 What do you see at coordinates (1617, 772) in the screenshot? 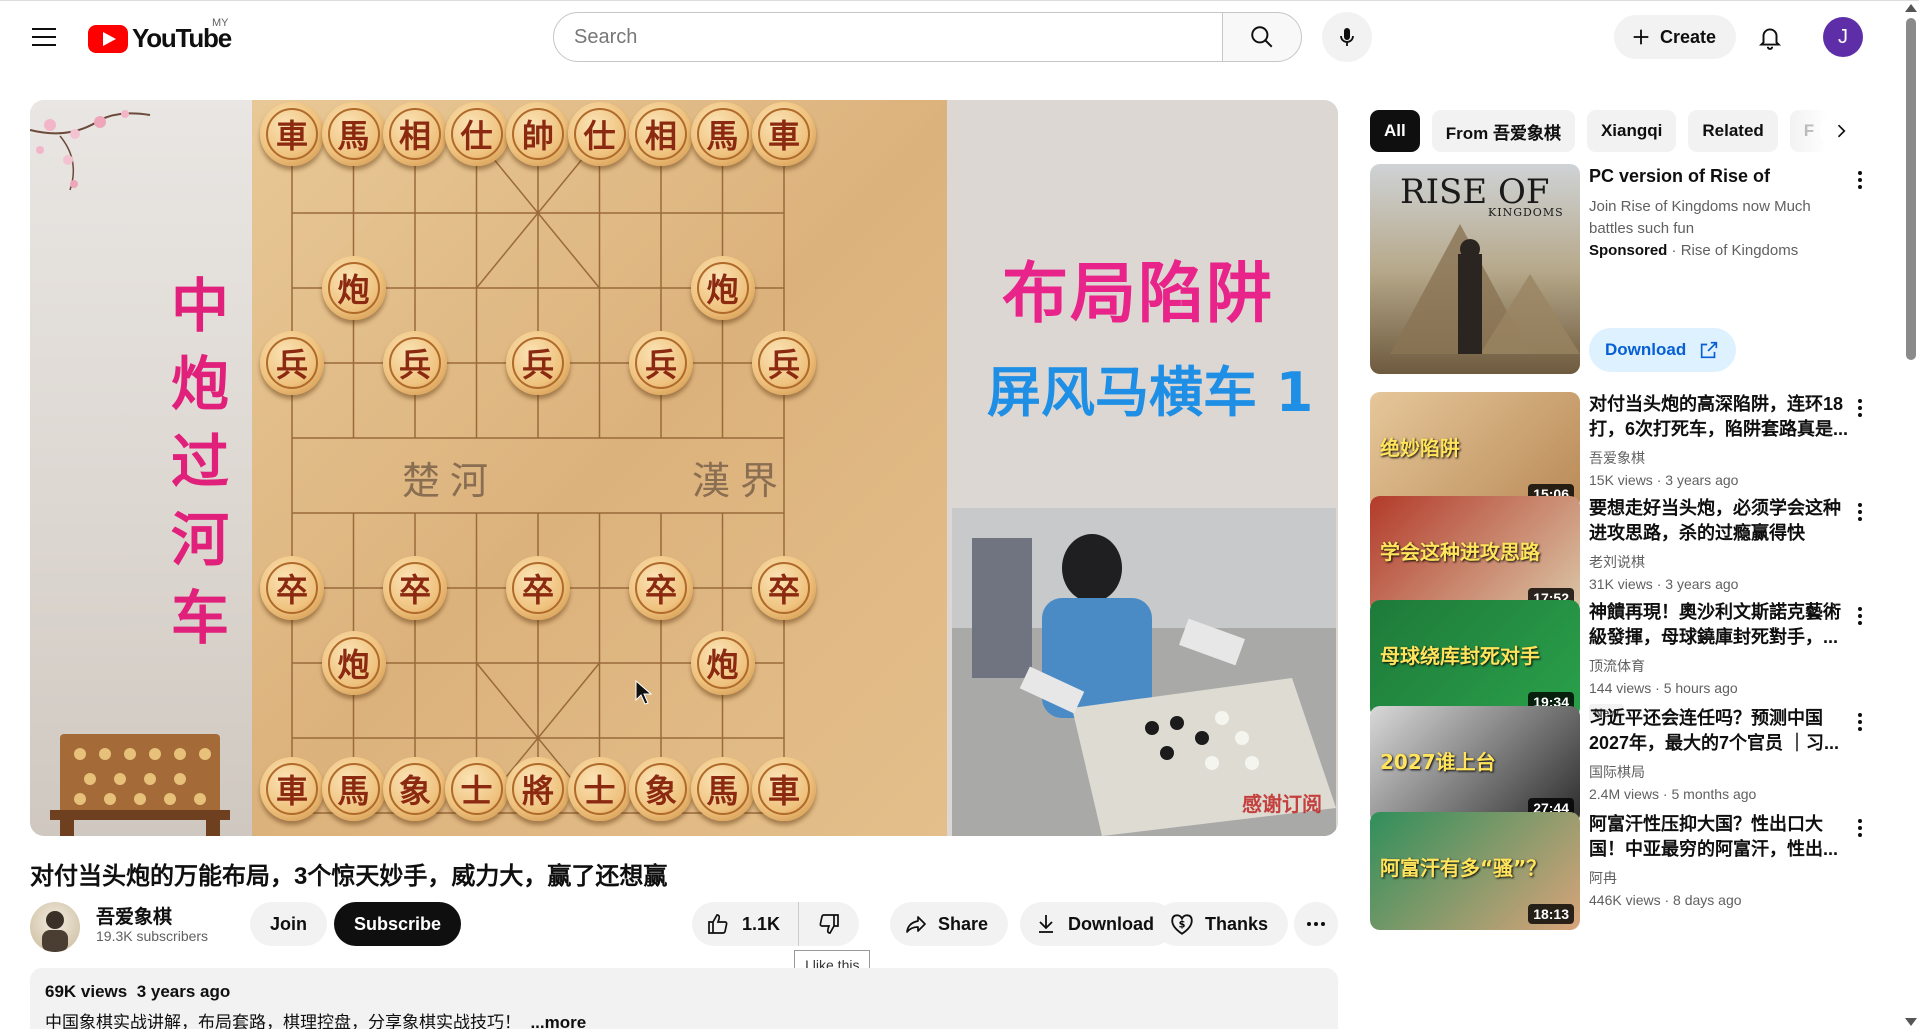
I see `recommendation-channel: 国际棋局` at bounding box center [1617, 772].